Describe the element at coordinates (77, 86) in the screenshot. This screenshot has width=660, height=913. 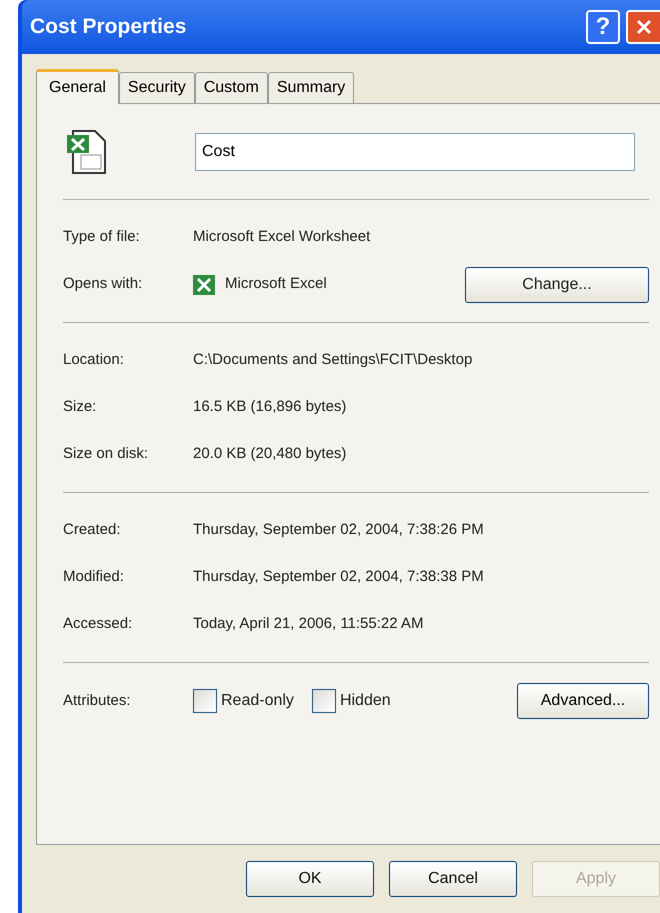
I see `tab: General` at that location.